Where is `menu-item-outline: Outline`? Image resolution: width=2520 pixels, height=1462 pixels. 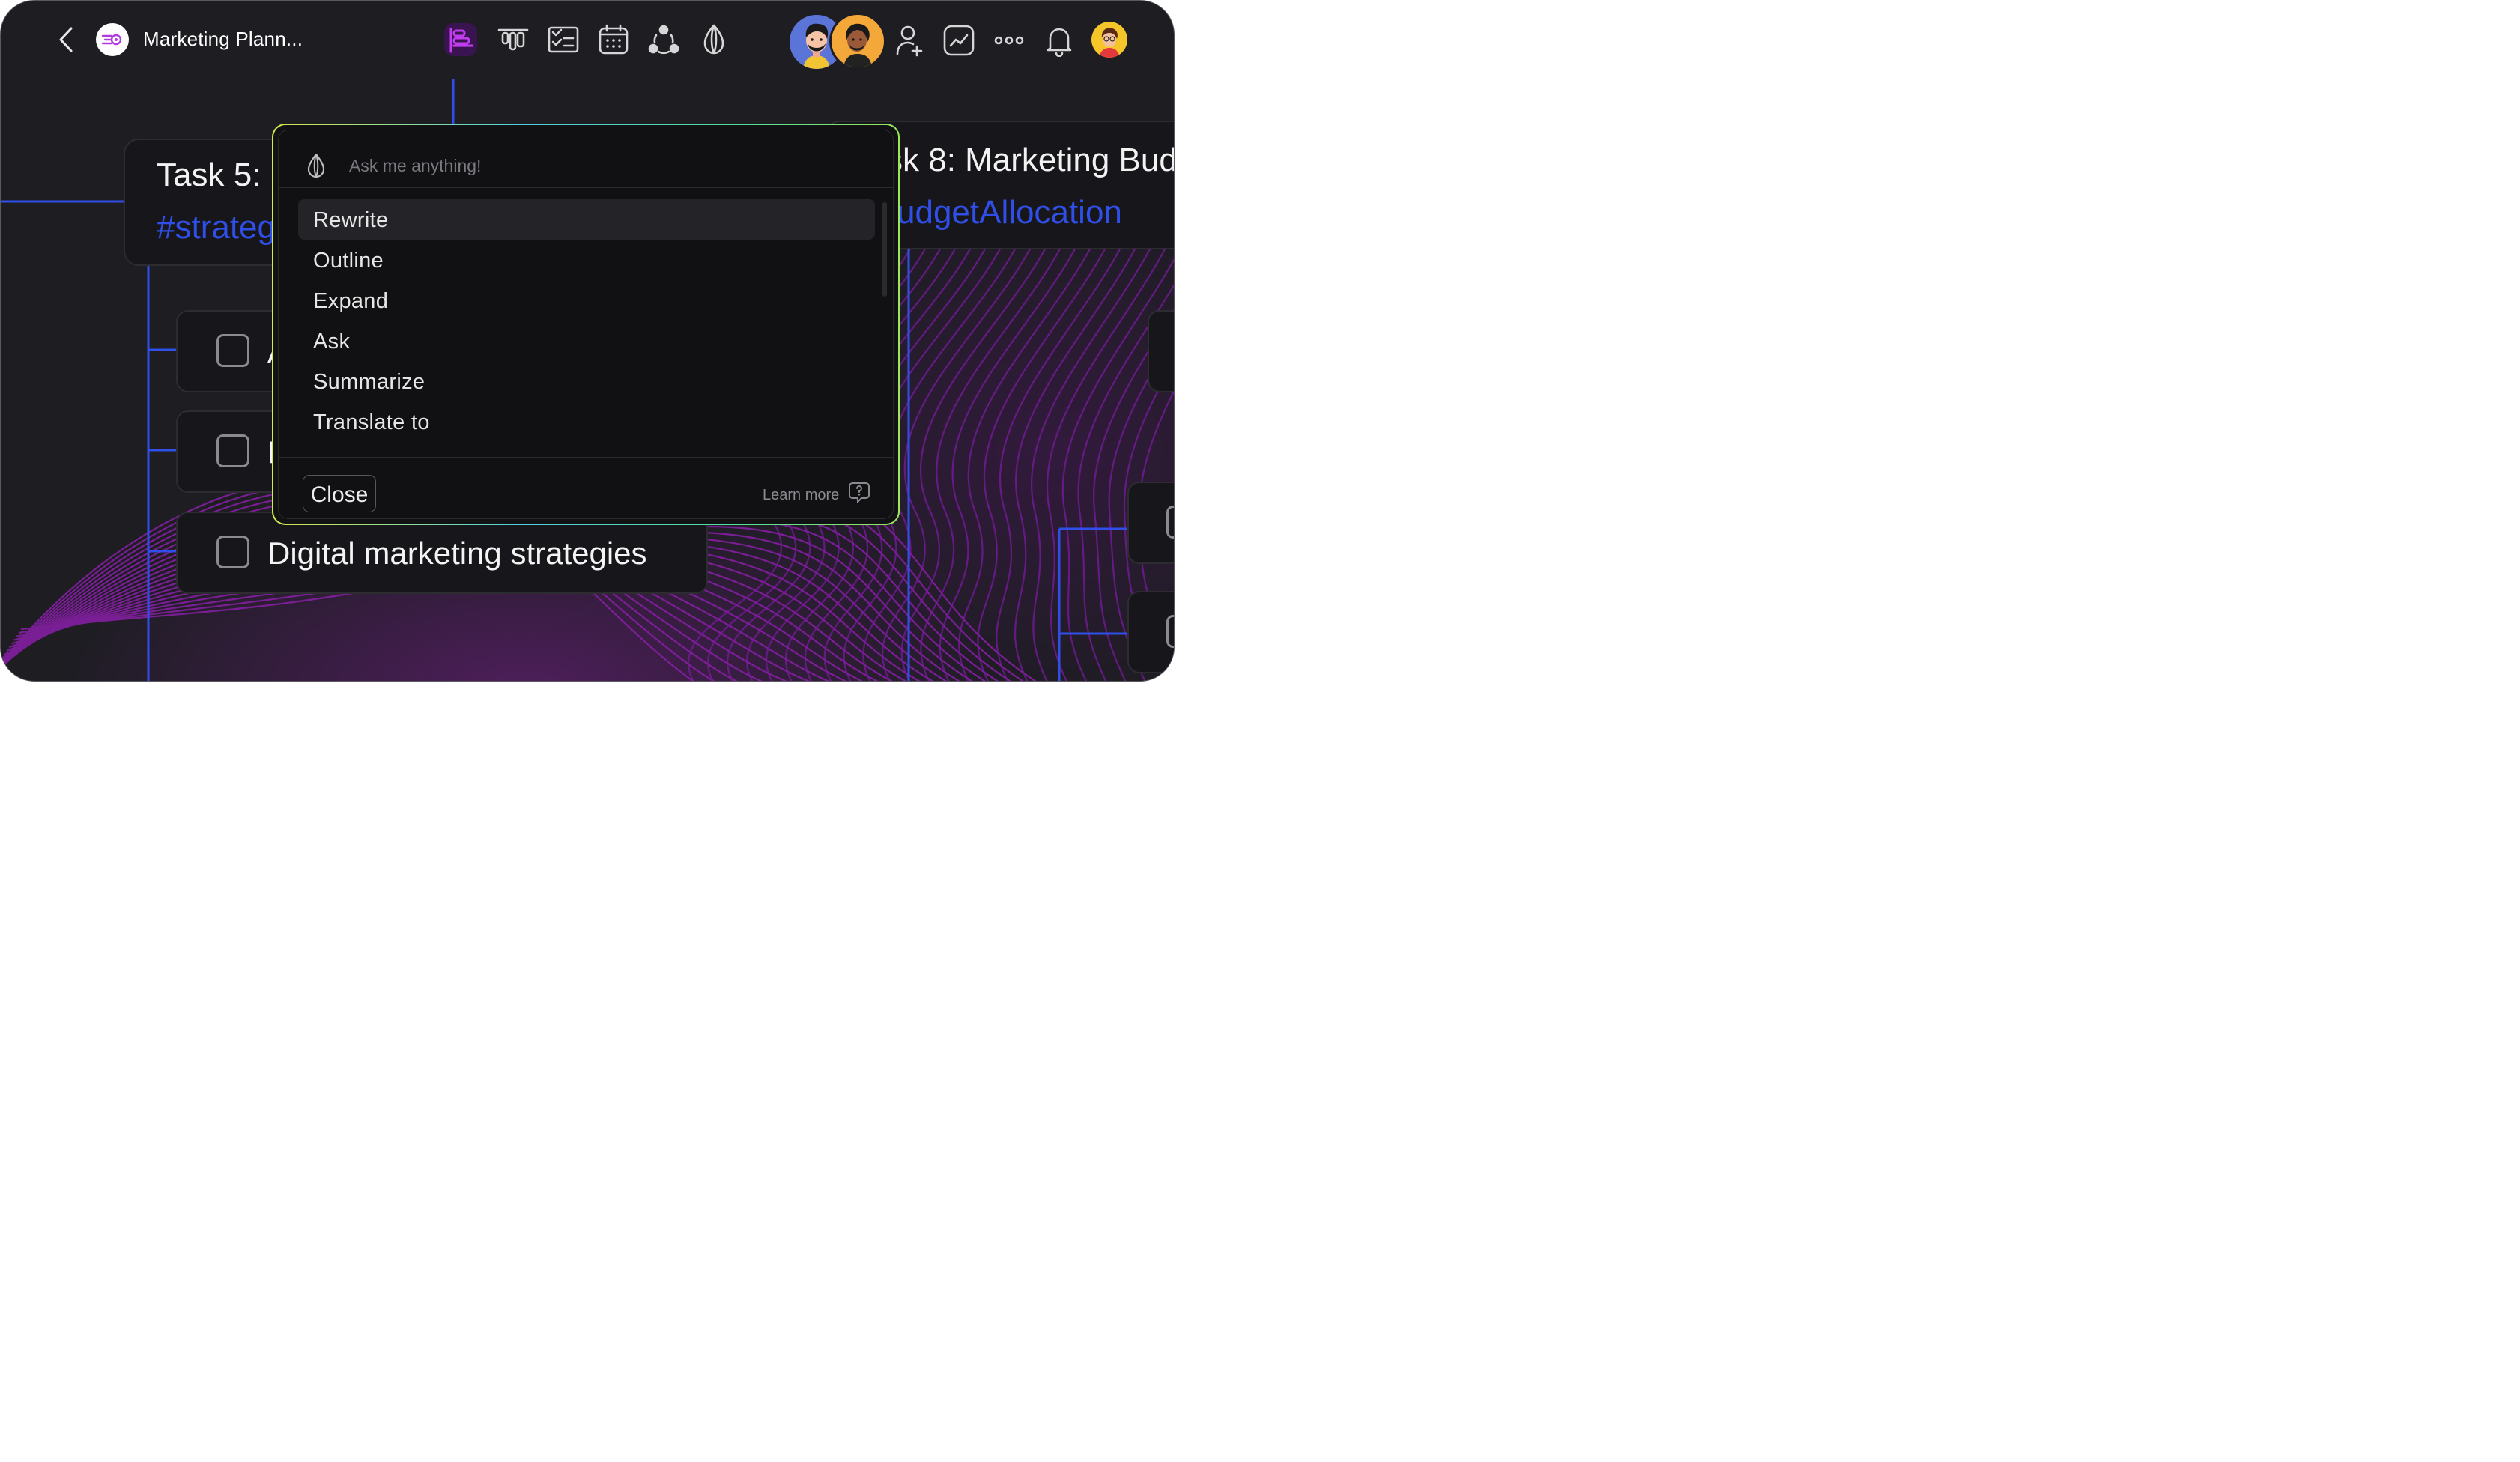 menu-item-outline: Outline is located at coordinates (586, 260).